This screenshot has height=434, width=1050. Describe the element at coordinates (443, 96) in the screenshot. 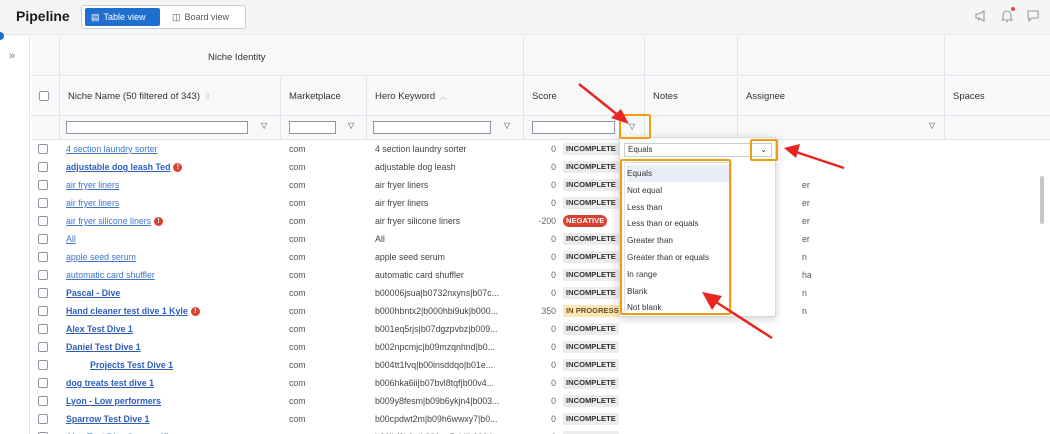

I see `sort-asc-icon: ︿` at that location.